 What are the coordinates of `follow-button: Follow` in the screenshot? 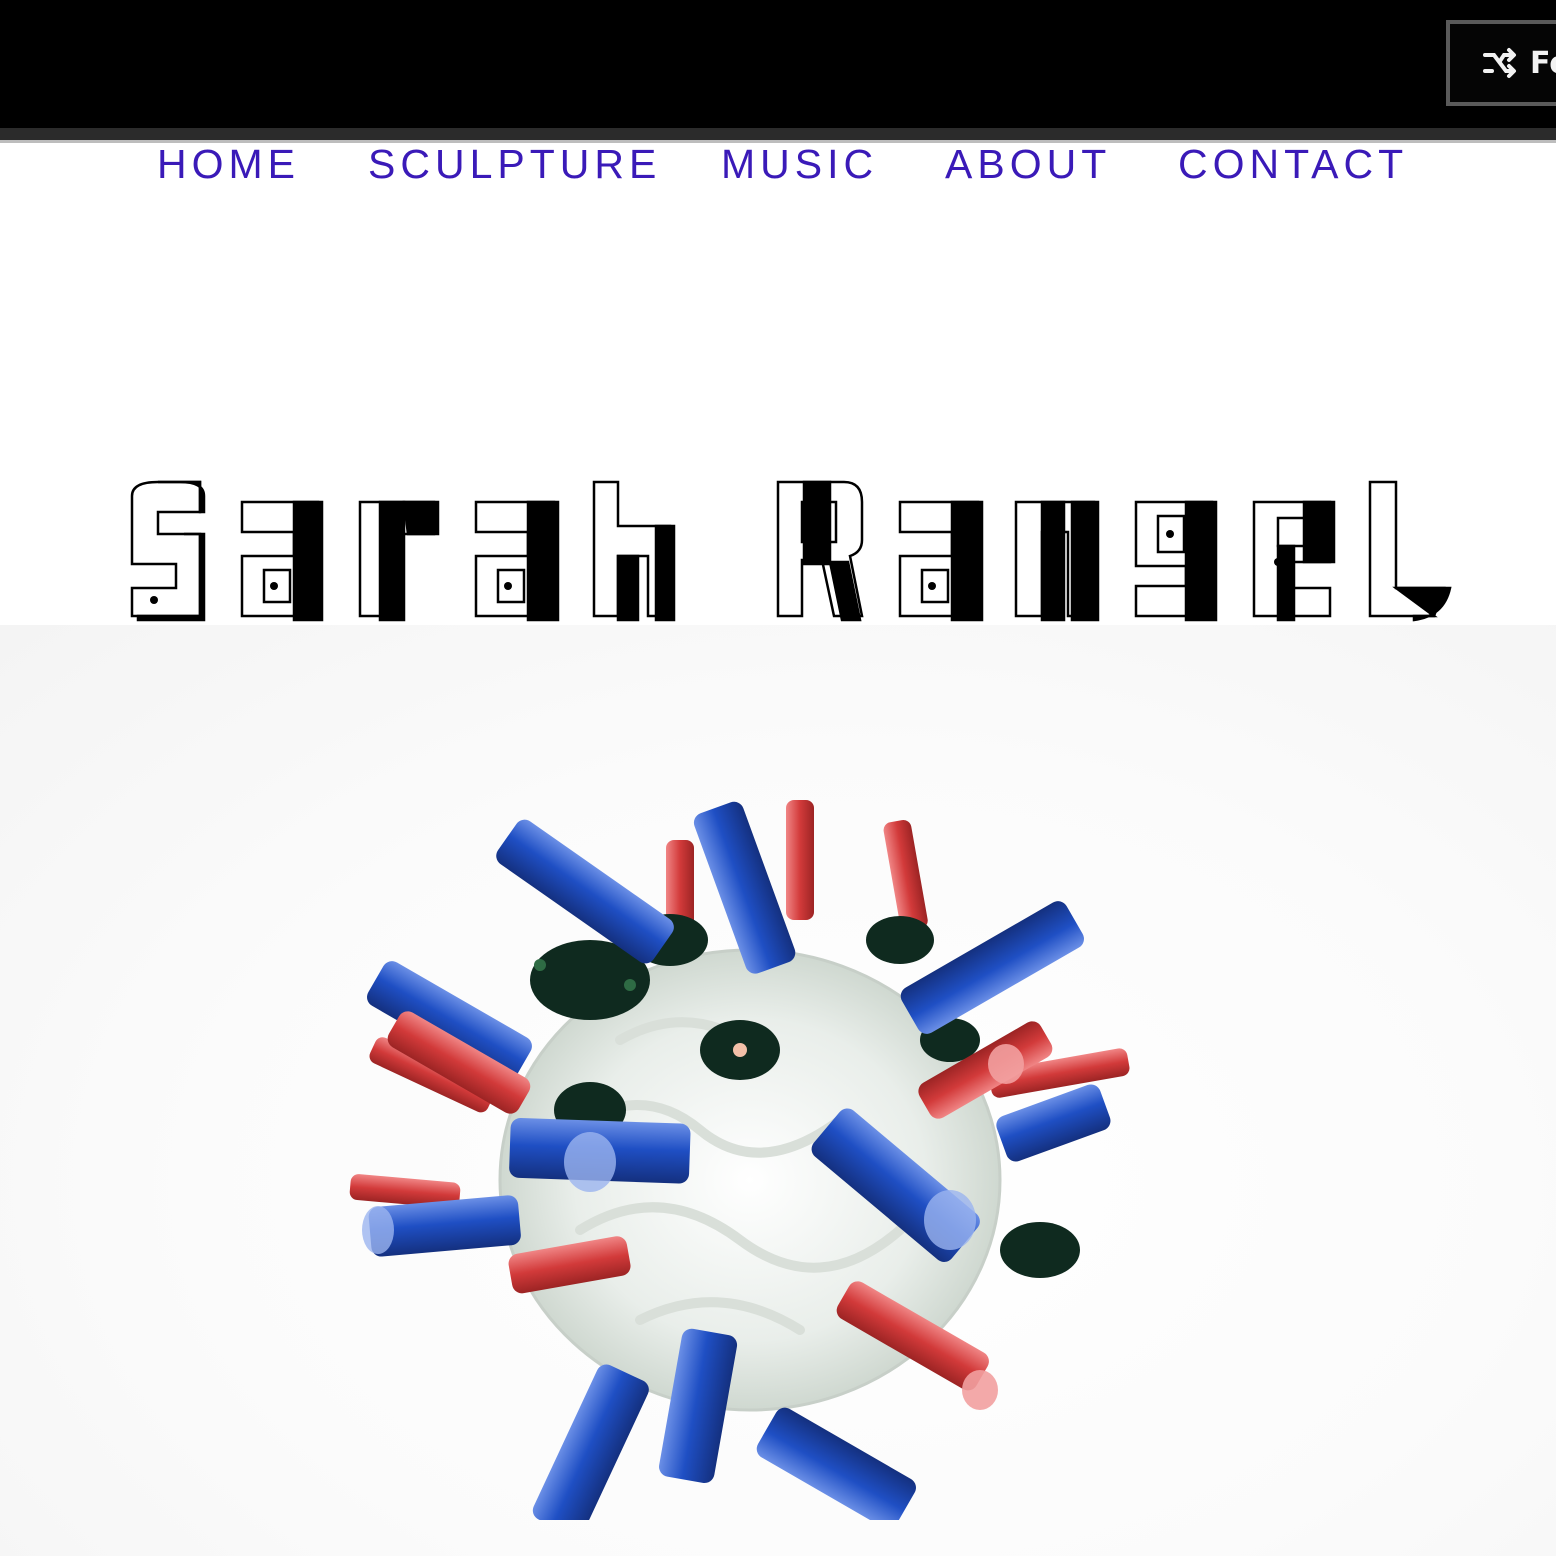 It's located at (1501, 63).